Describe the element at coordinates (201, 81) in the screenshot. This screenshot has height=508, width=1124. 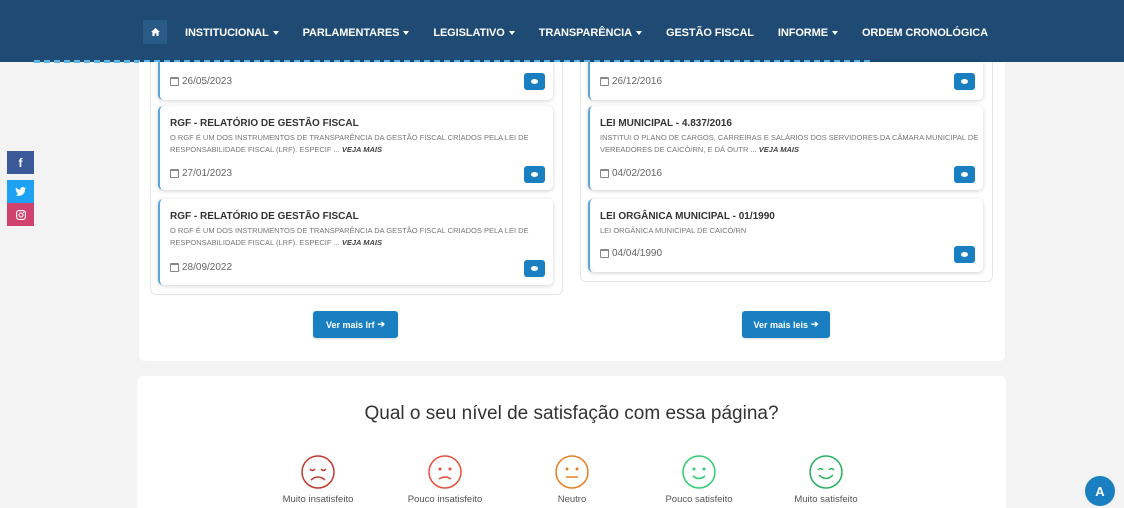
I see `card-date: 26/05/2023` at that location.